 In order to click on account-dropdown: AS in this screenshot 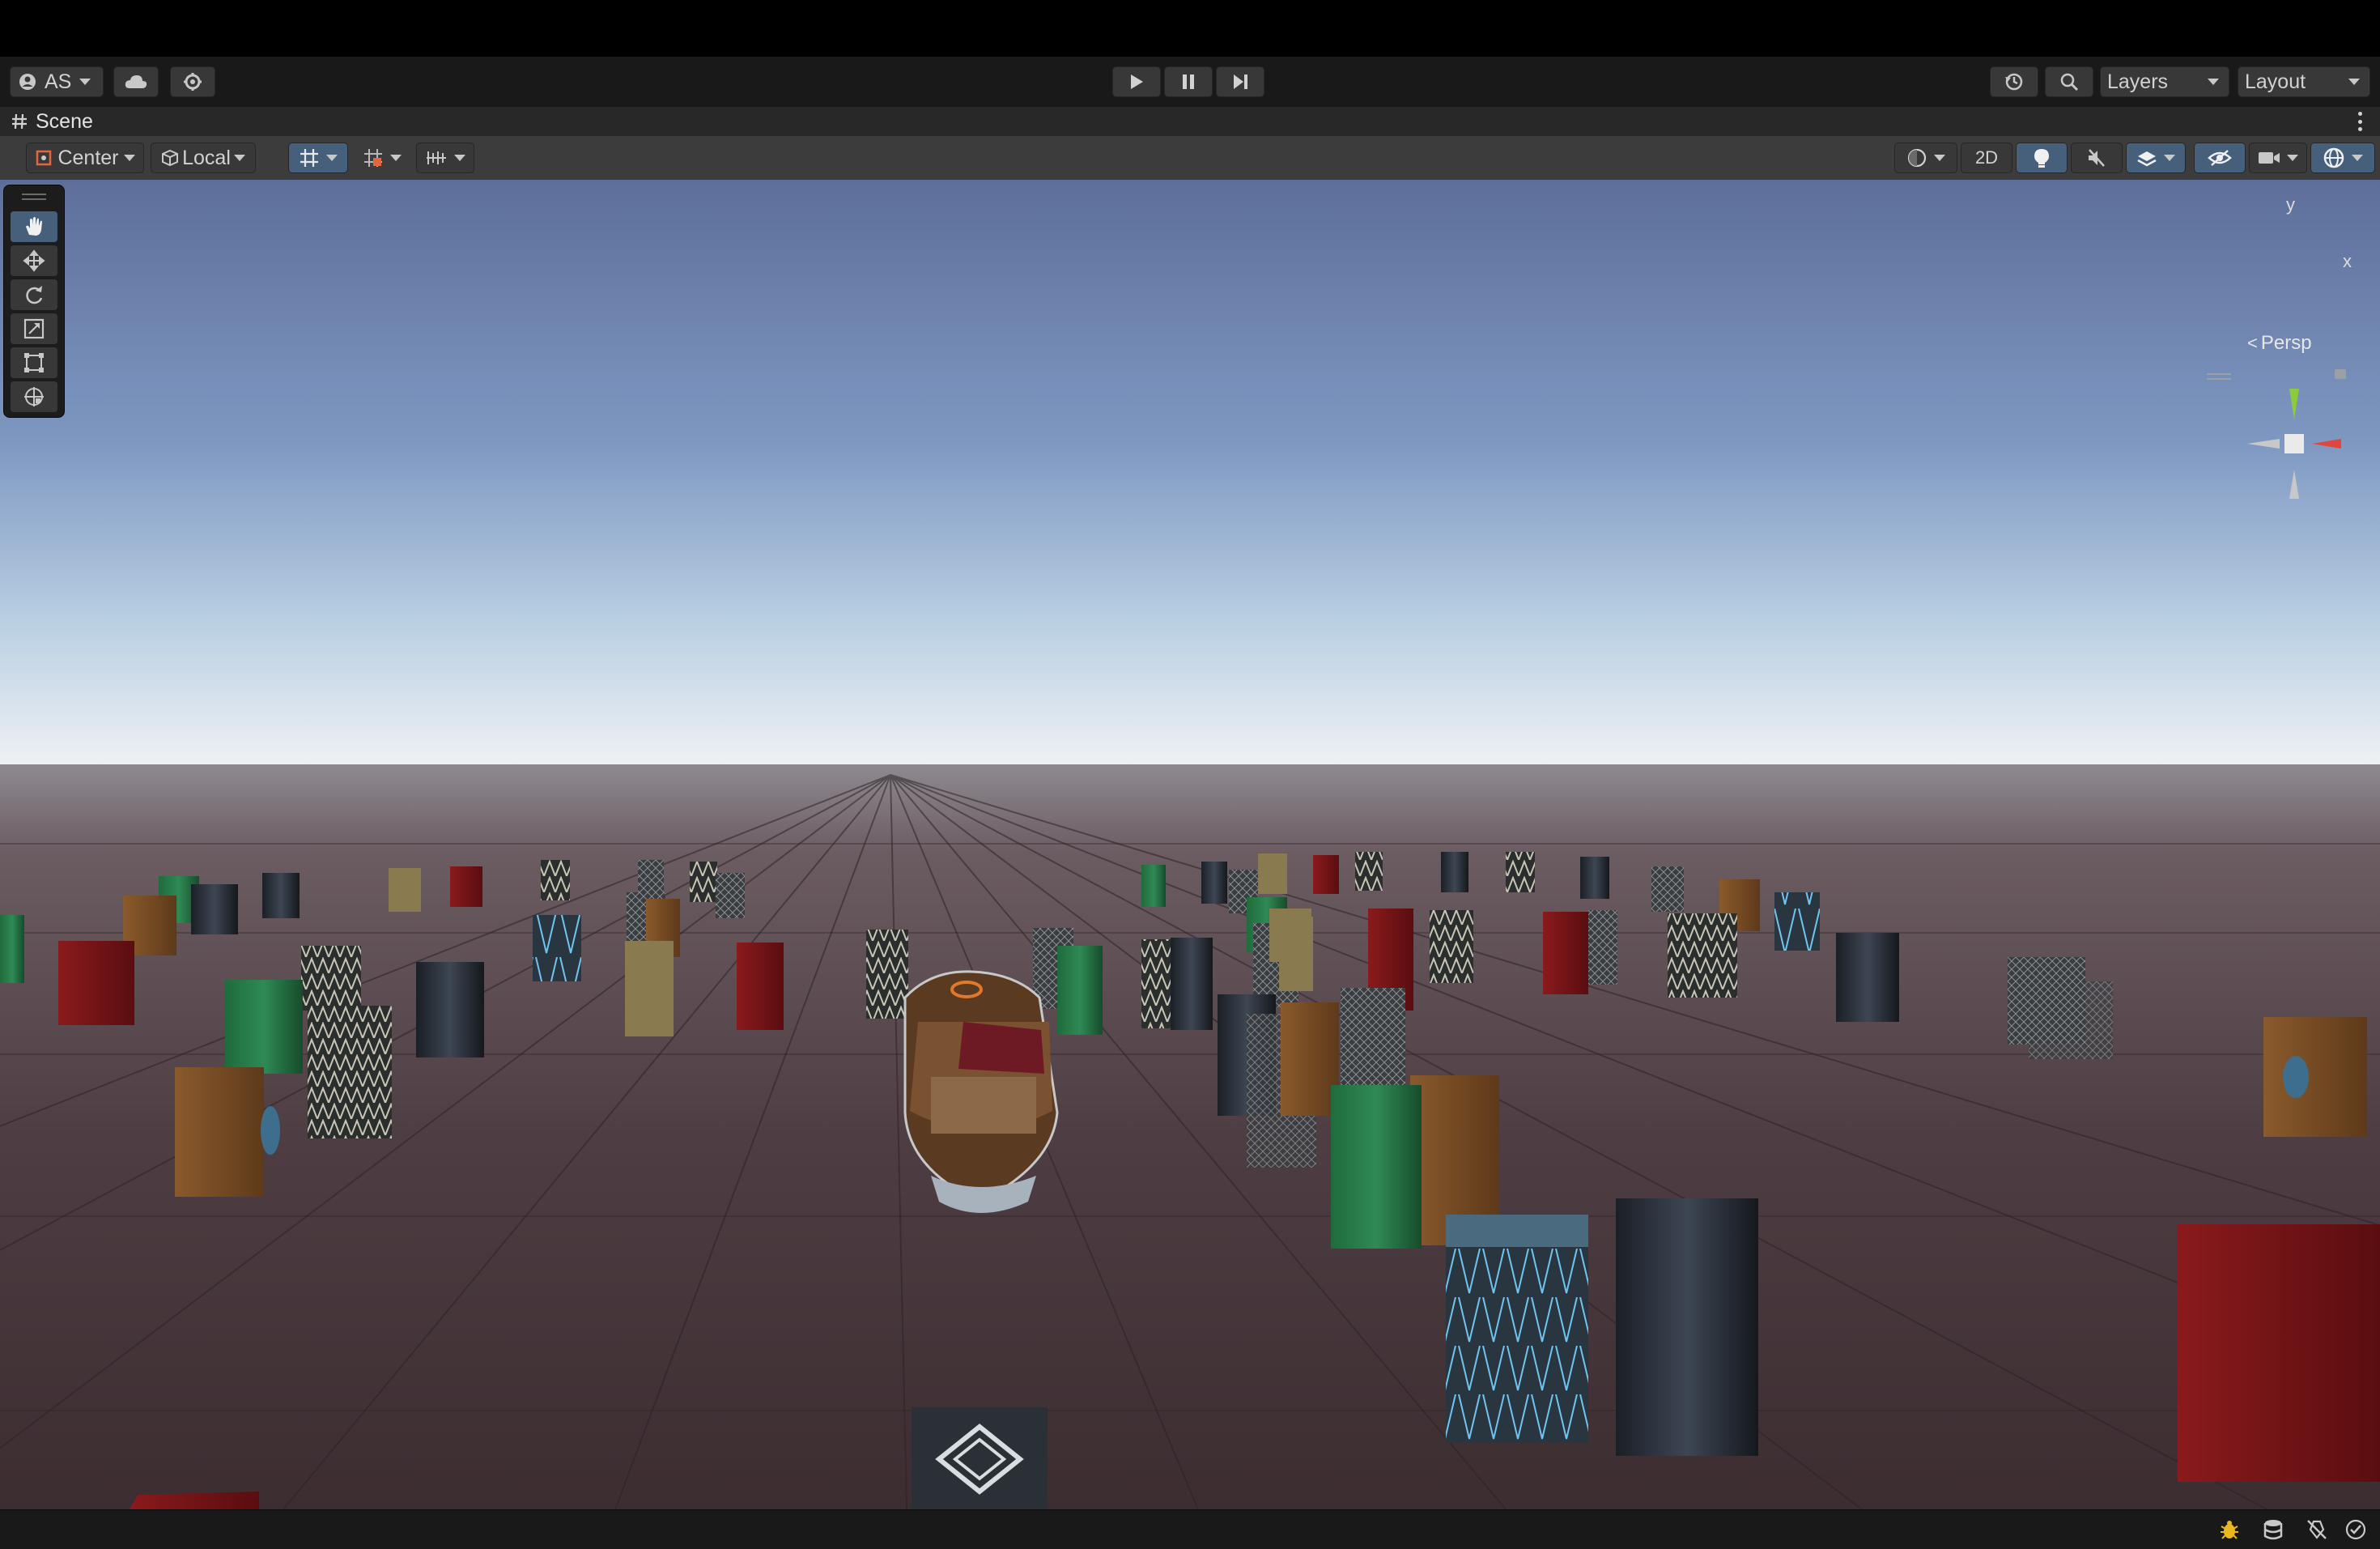, I will do `click(57, 81)`.